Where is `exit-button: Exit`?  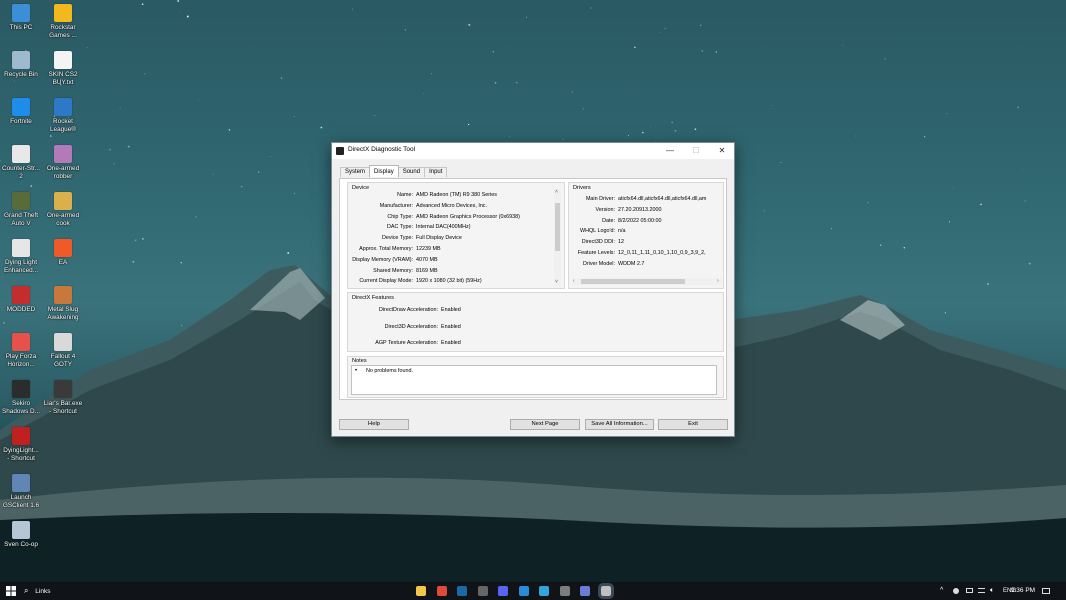
exit-button: Exit is located at coordinates (693, 424).